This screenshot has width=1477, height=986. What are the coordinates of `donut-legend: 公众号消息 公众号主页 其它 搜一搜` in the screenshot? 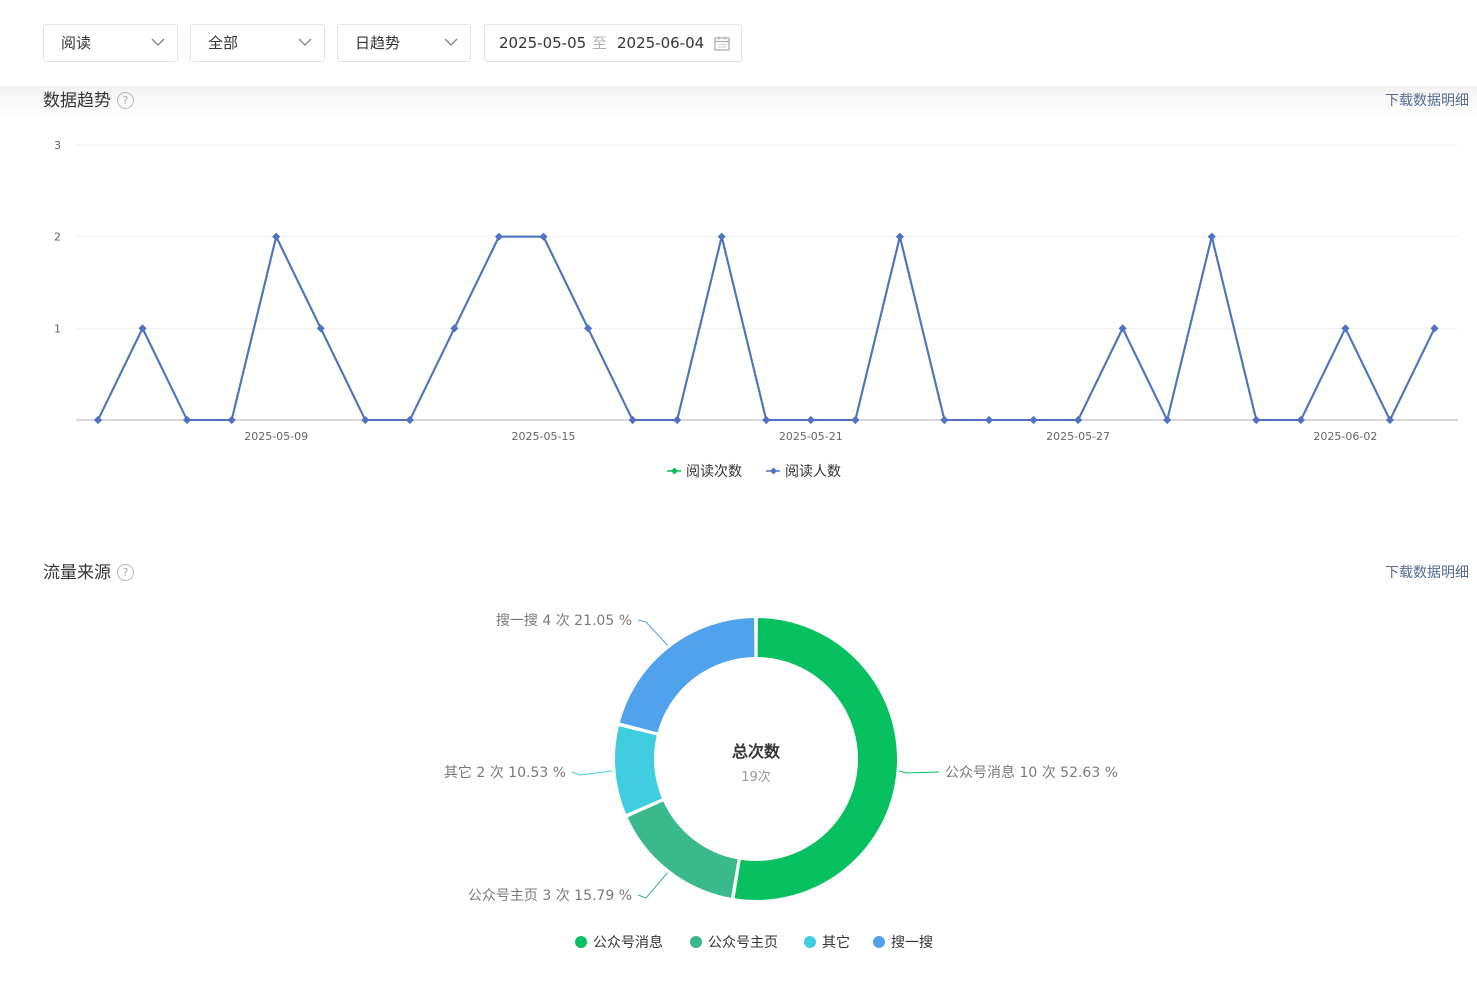 It's located at (754, 942).